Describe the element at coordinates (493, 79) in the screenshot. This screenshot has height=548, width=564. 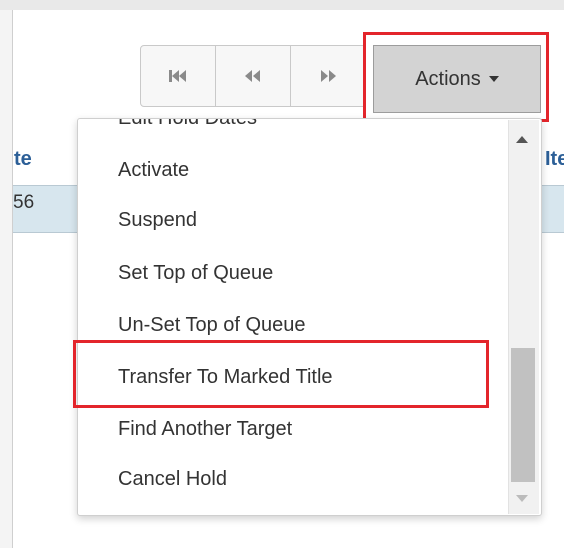
I see `caret-down-icon` at that location.